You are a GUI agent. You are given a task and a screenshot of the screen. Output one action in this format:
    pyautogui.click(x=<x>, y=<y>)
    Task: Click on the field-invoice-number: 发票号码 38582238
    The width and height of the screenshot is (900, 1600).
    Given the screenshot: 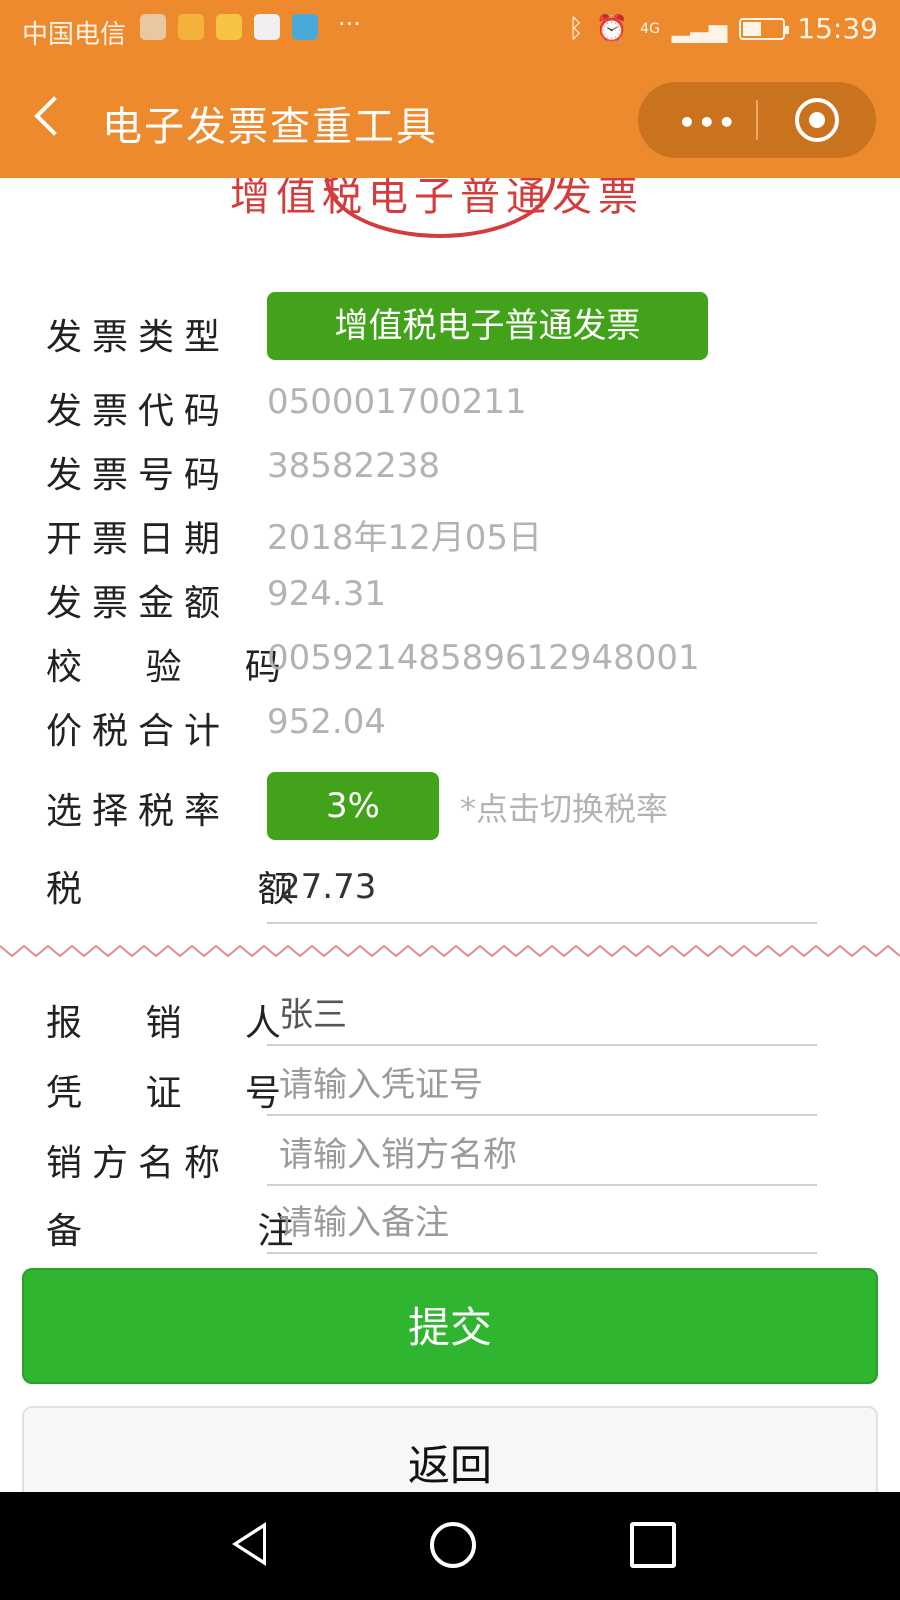 What is the action you would take?
    pyautogui.click(x=446, y=474)
    